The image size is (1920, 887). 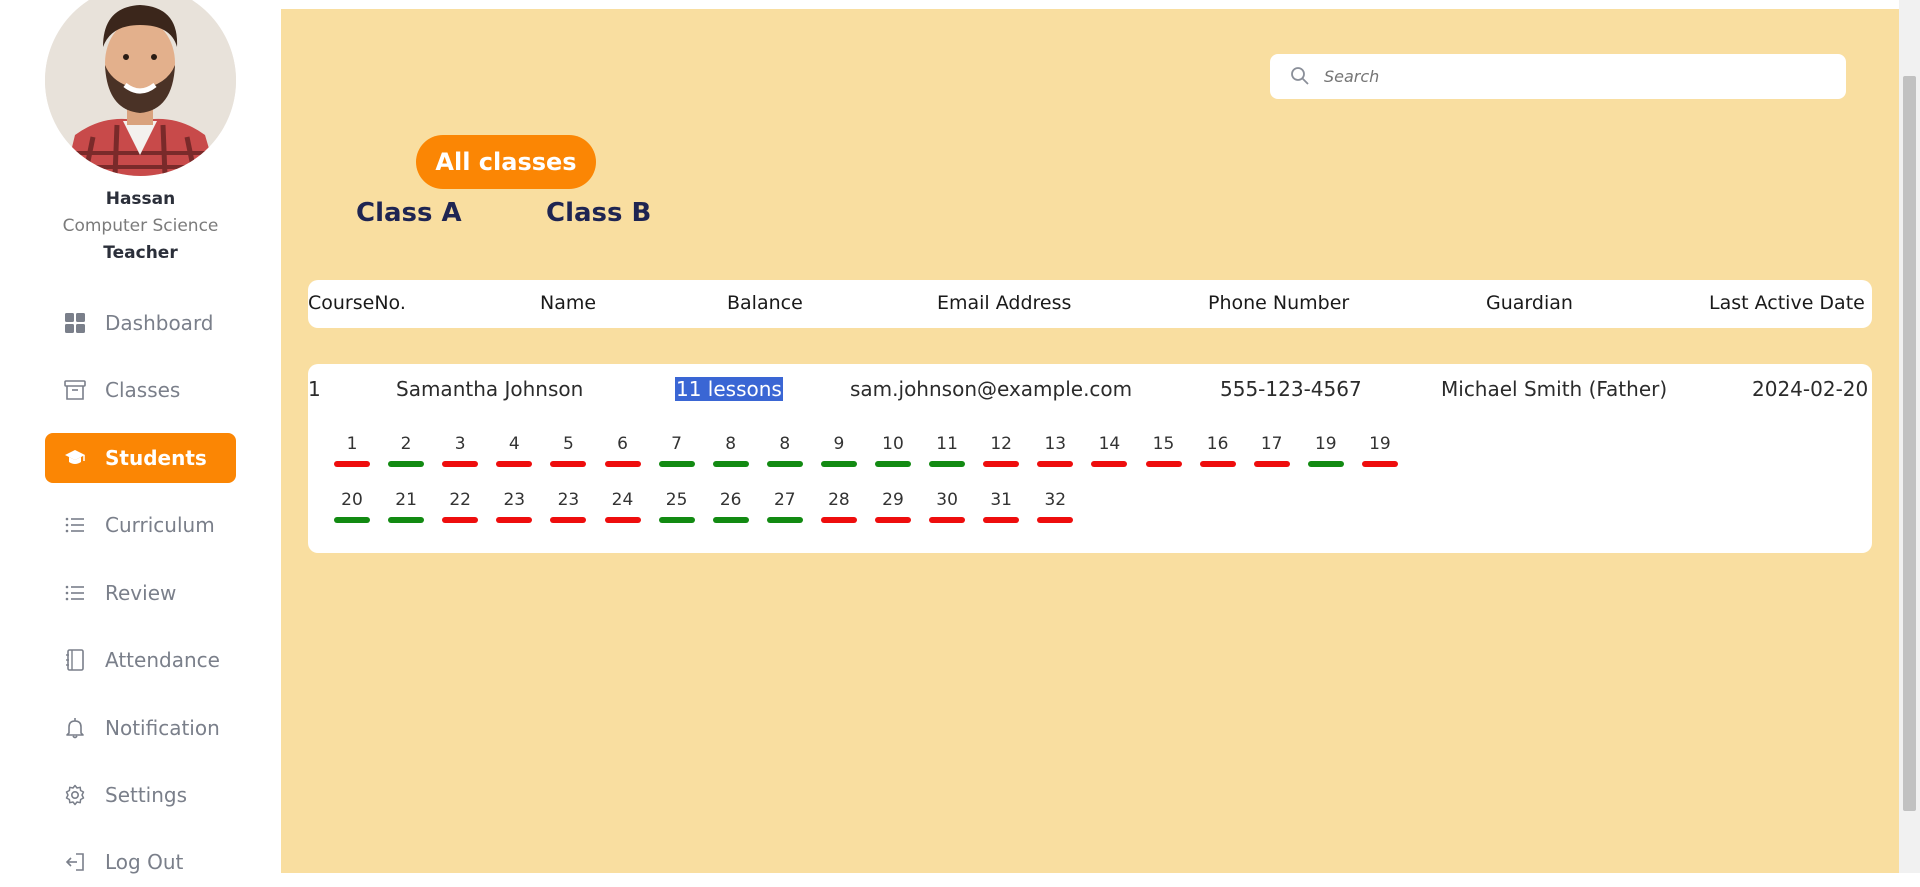 I want to click on lesson-marker: 1, so click(x=352, y=450).